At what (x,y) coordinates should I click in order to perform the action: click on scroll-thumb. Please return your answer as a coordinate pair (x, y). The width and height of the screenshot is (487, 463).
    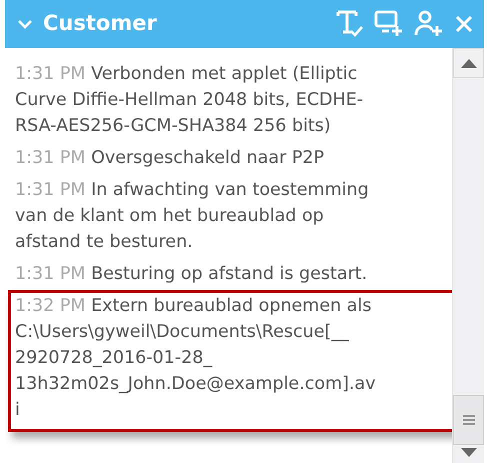
    Looking at the image, I should click on (468, 420).